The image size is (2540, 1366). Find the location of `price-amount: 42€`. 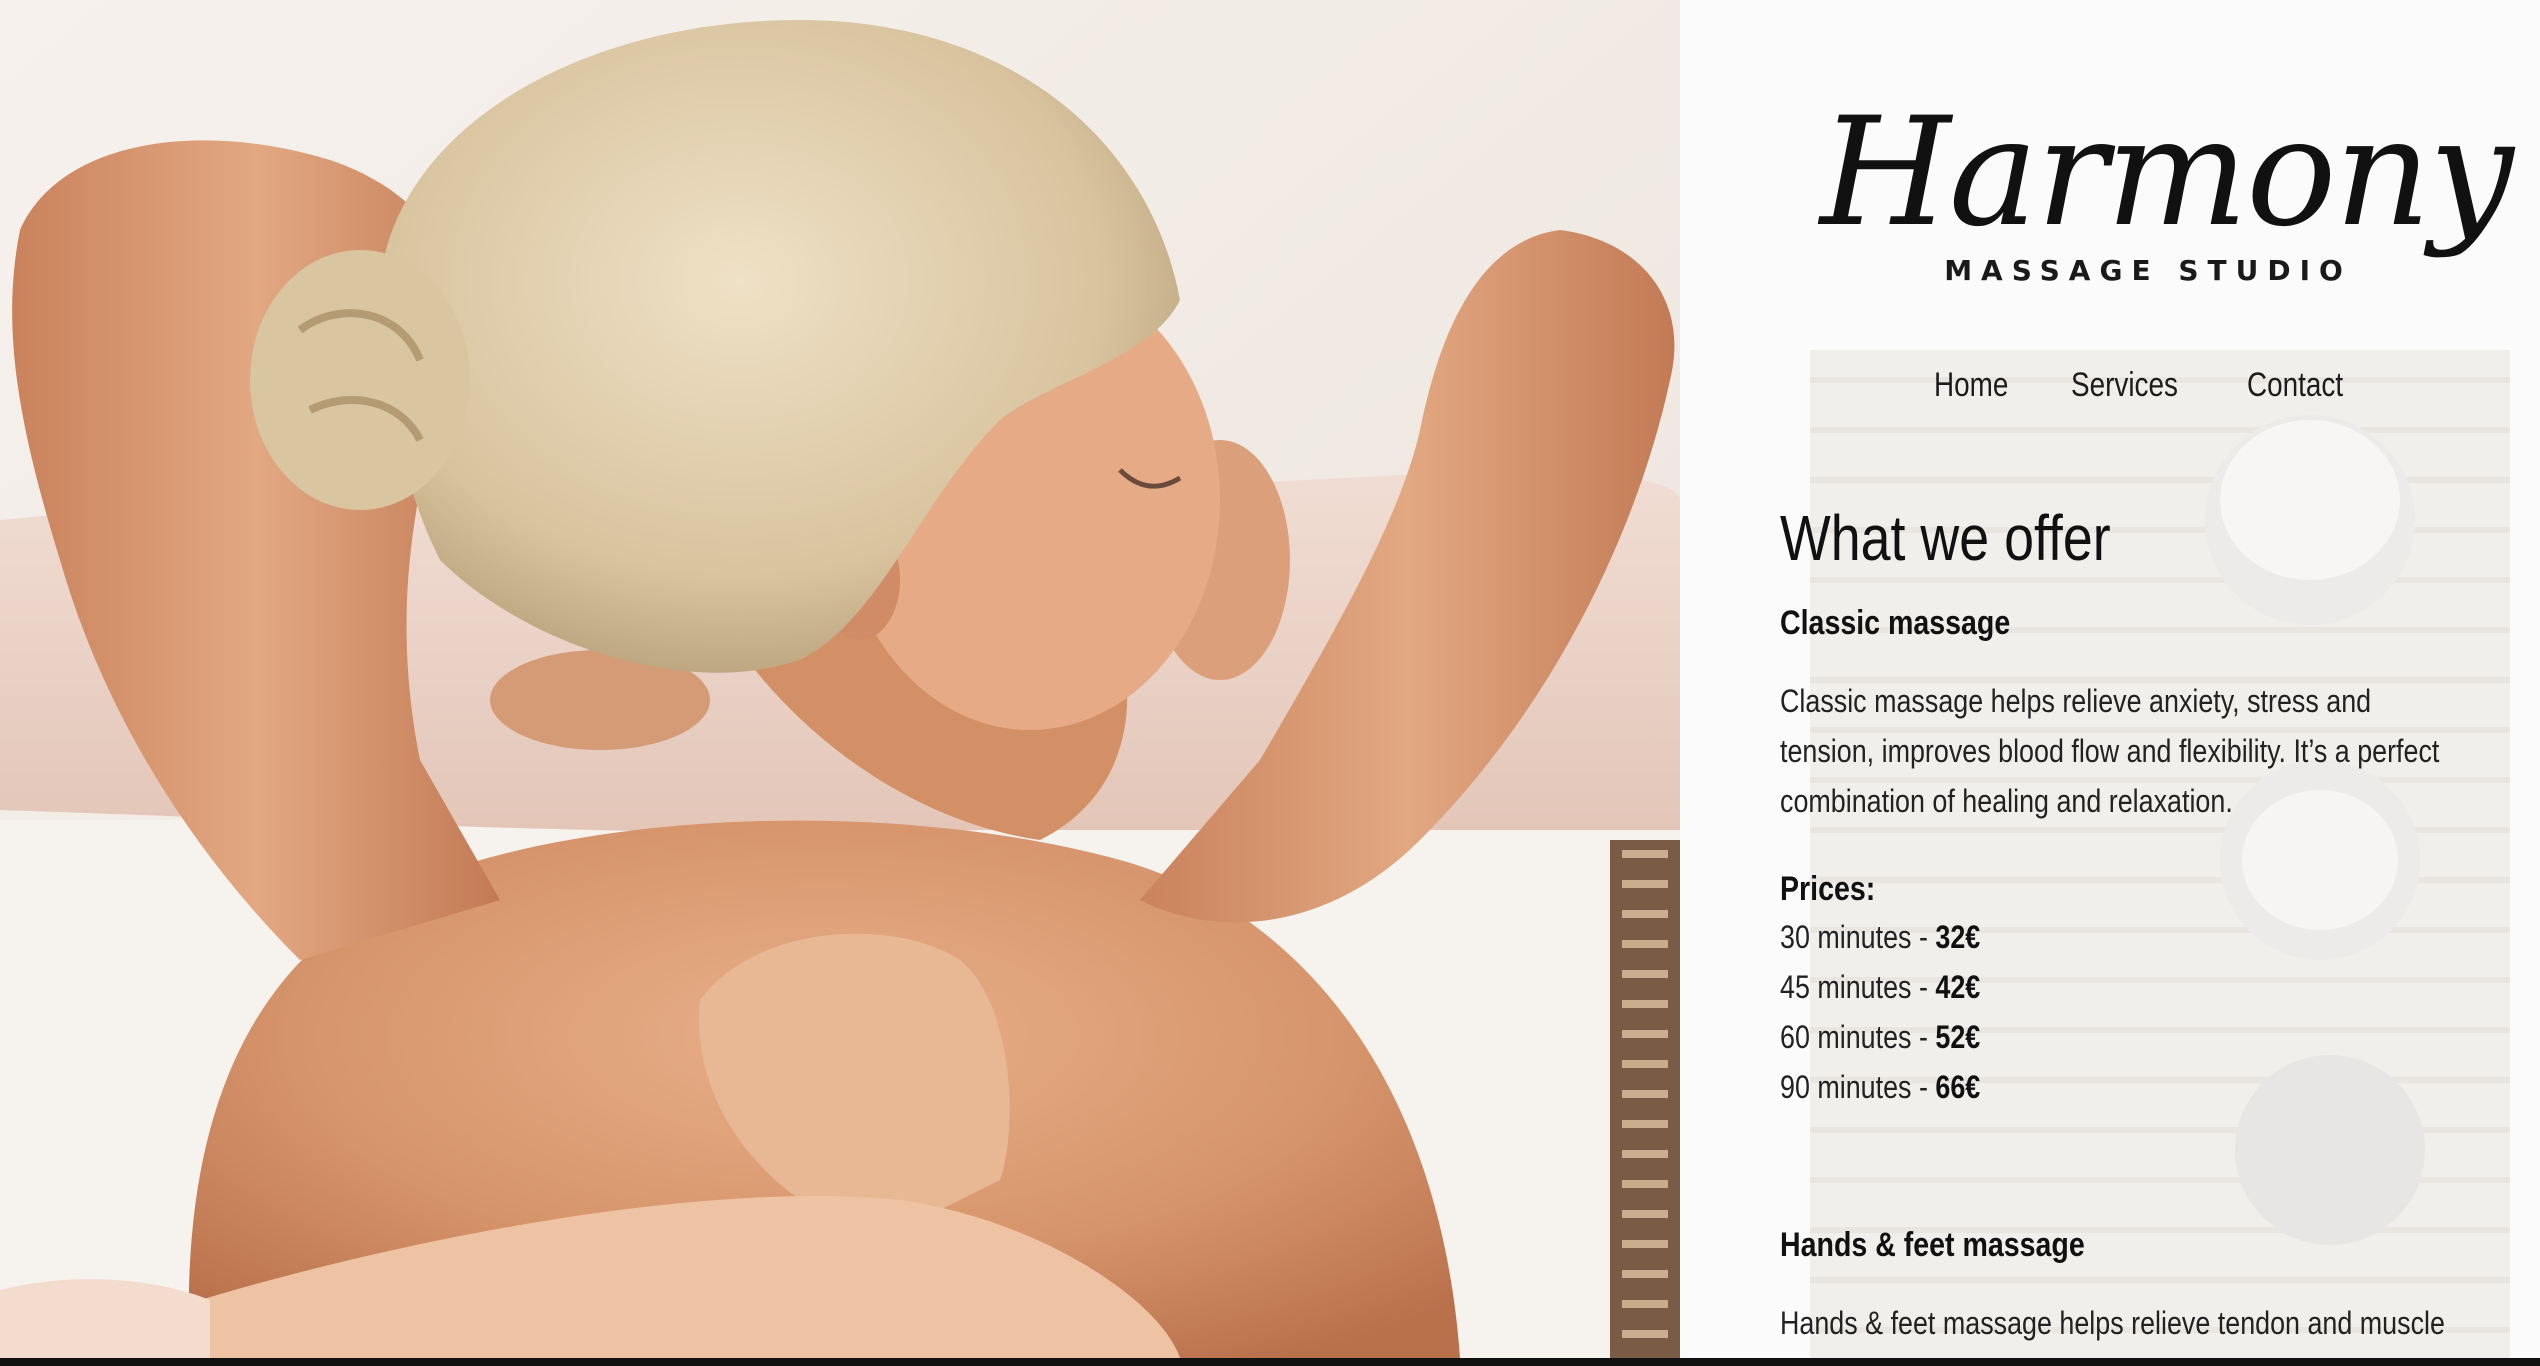

price-amount: 42€ is located at coordinates (1958, 987).